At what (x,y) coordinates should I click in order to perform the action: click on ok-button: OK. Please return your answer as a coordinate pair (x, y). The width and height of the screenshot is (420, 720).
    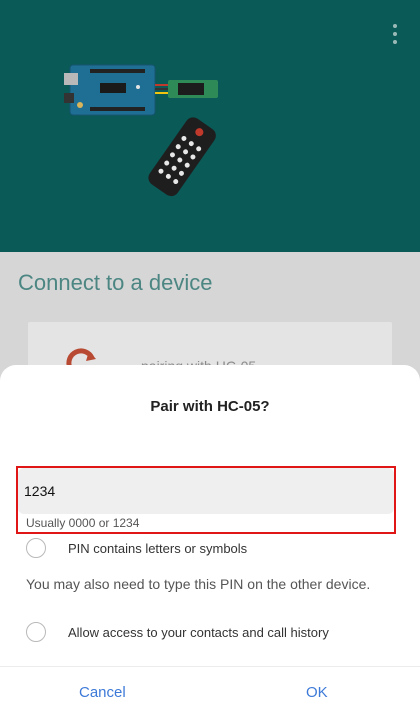
    Looking at the image, I should click on (317, 692).